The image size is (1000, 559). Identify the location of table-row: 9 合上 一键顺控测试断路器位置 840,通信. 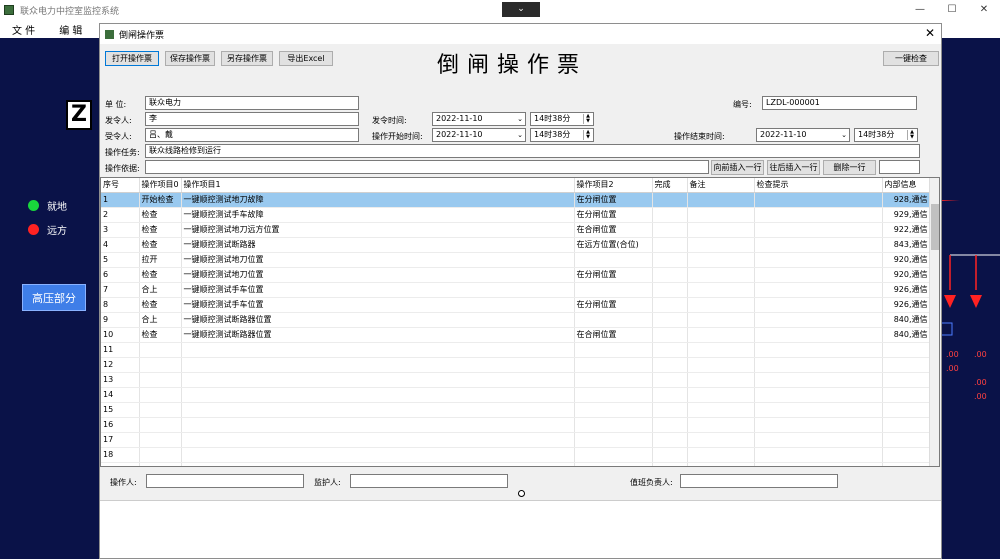
(516, 320).